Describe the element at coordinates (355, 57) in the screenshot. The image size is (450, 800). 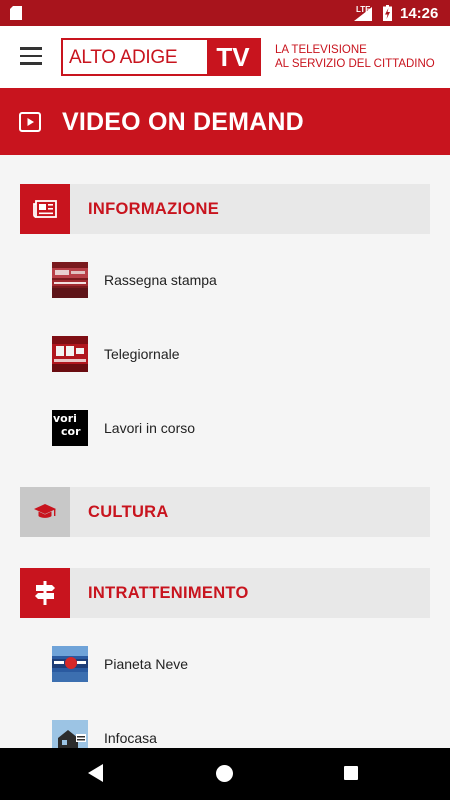
I see `tagline: LA TELEVISIONE AL SERVIZIO DEL CITTADINO` at that location.